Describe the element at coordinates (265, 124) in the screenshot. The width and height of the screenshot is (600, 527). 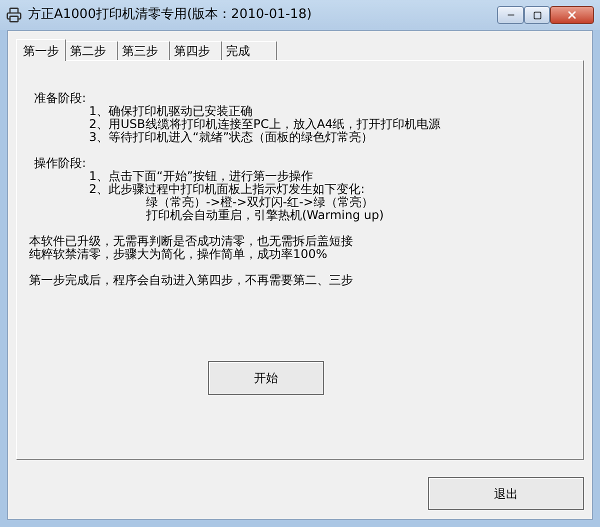
I see `text-line: 2、用USB线缆将打印机连接至PC上，放入A4纸，打开打印机电源` at that location.